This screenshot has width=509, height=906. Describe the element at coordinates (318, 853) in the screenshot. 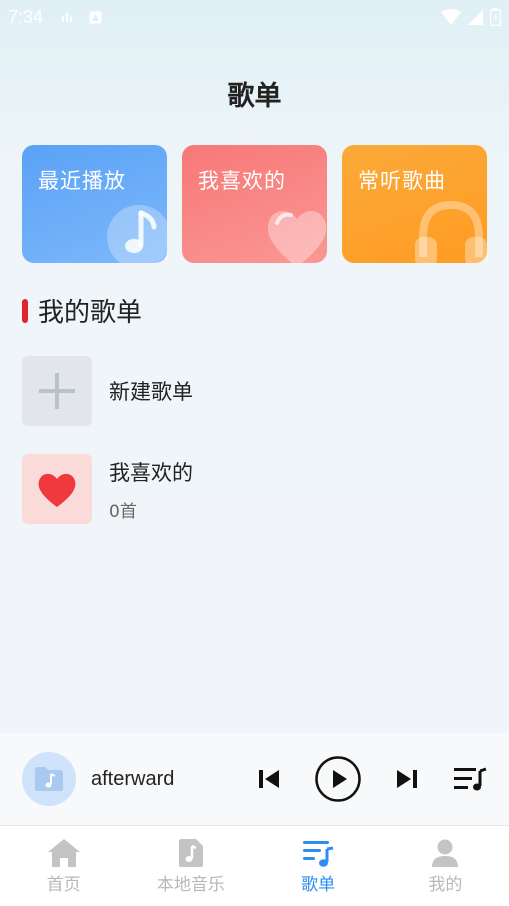

I see `playlist-icon` at that location.